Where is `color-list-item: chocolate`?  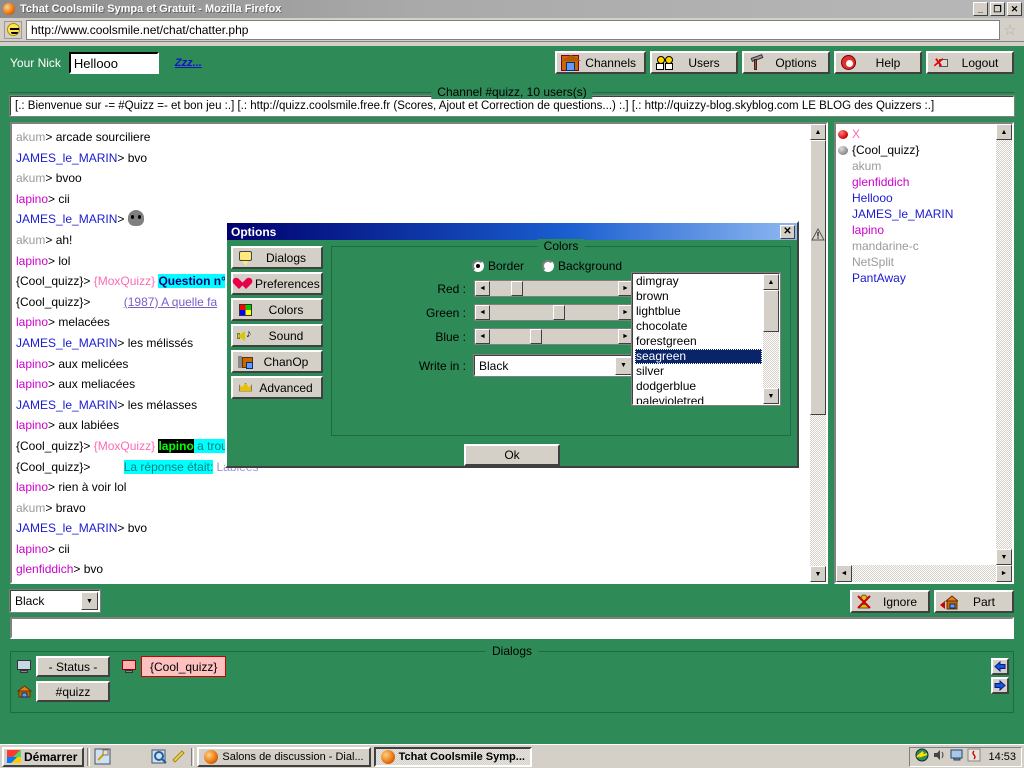 color-list-item: chocolate is located at coordinates (698, 326).